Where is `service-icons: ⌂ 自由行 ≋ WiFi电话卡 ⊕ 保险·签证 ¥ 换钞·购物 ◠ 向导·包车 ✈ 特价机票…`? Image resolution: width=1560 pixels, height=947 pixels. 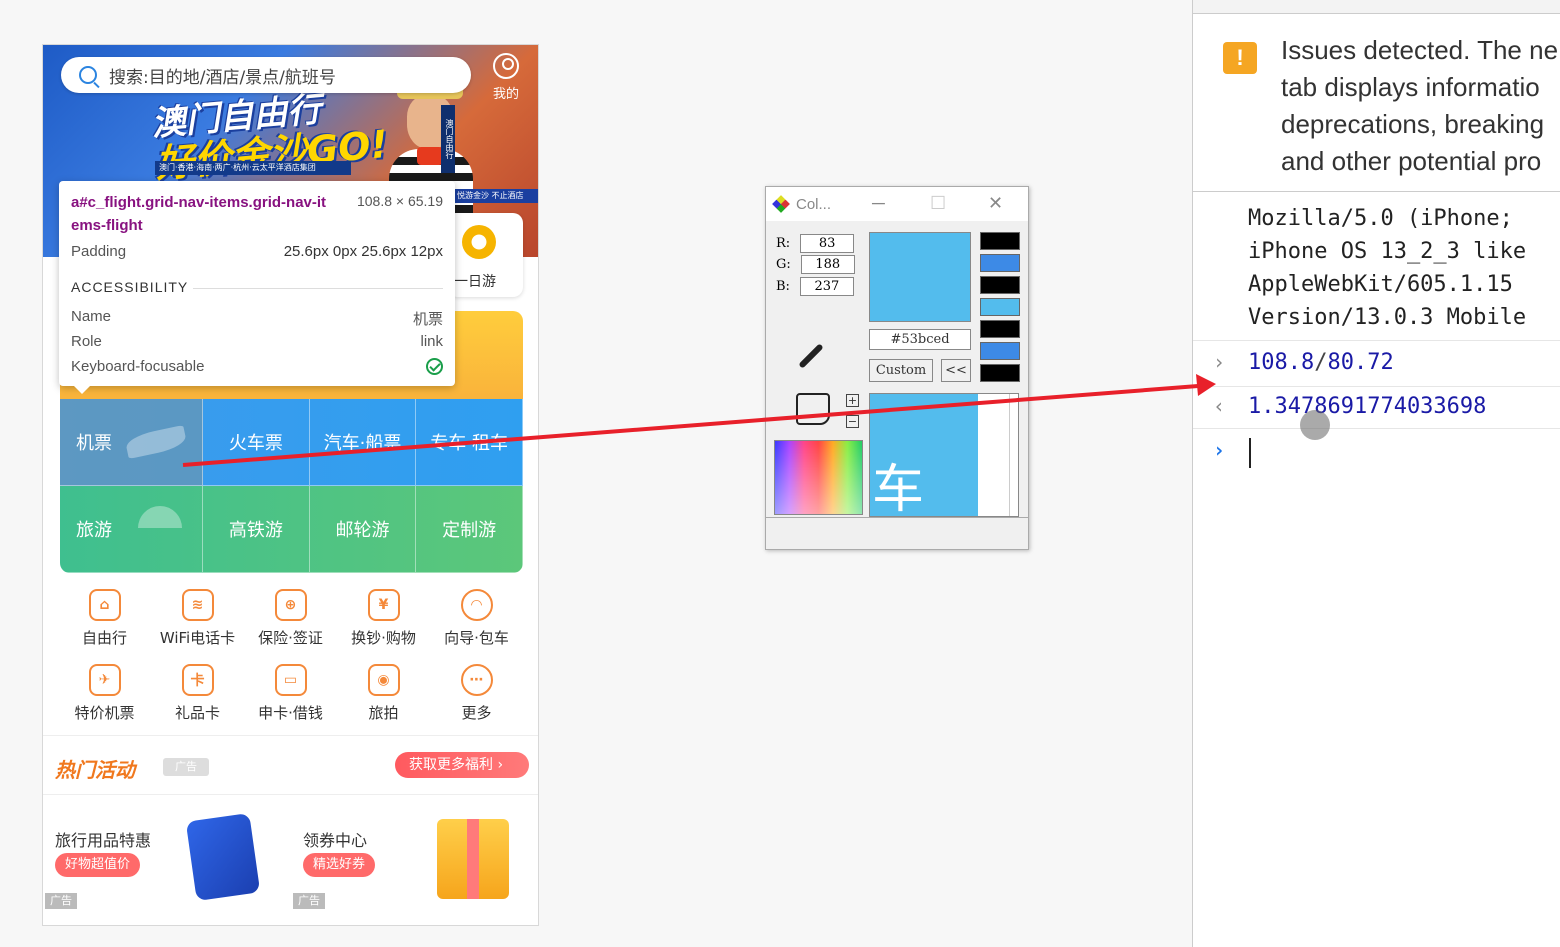 service-icons: ⌂ 自由行 ≋ WiFi电话卡 ⊕ 保险·签证 ¥ 换钞·购物 ◠ 向导·包车 ✈ 特价机票… is located at coordinates (293, 664).